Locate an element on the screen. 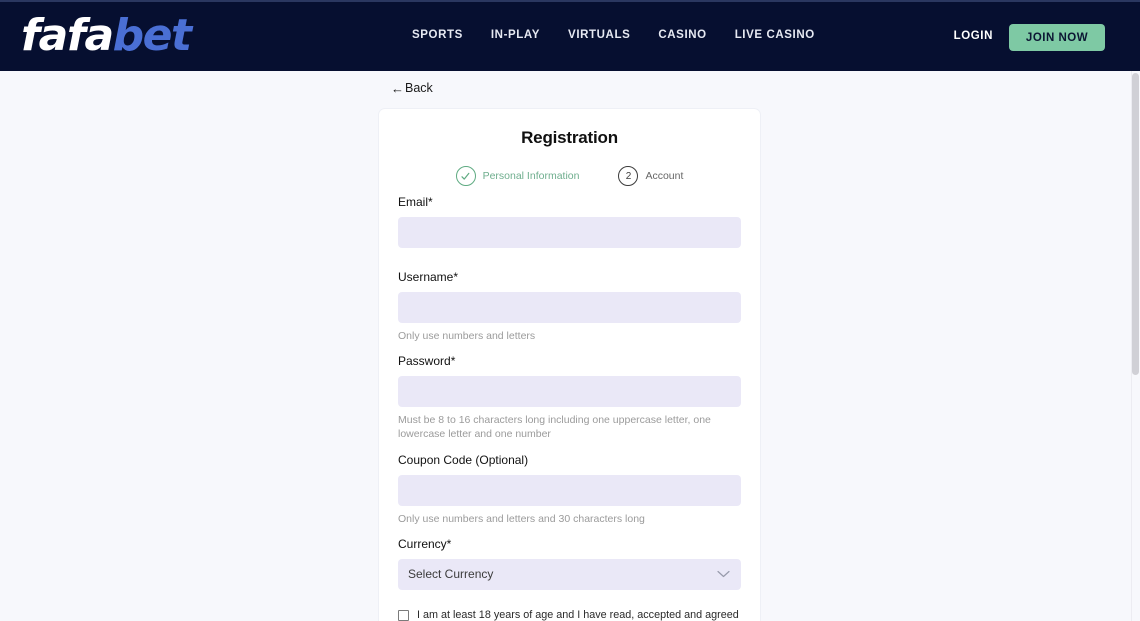 Image resolution: width=1140 pixels, height=621 pixels. nav-item-in-play: IN-PLAY is located at coordinates (515, 35).